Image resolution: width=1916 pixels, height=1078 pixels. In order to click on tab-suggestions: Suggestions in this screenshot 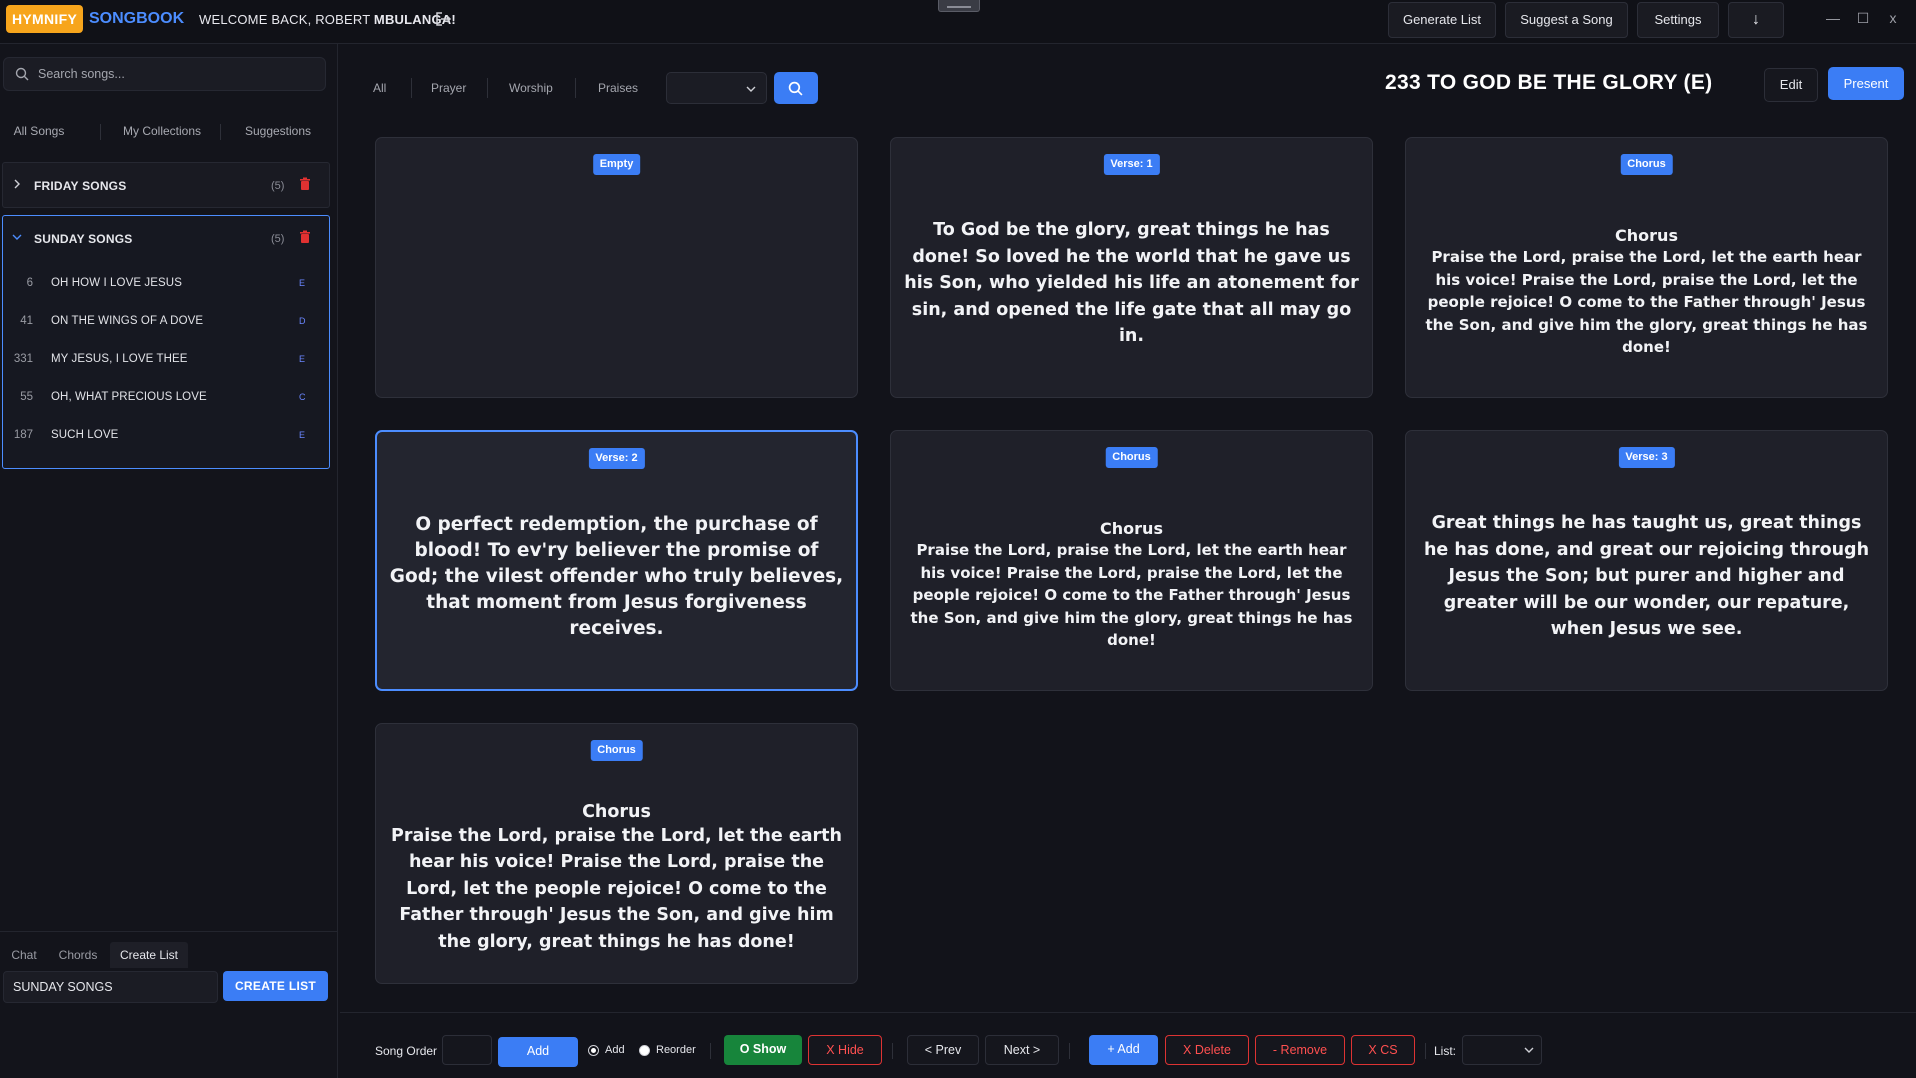, I will do `click(278, 131)`.